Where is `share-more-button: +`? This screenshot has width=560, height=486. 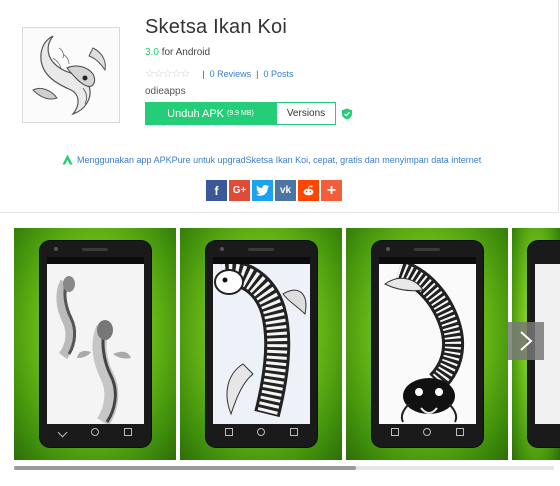 share-more-button: + is located at coordinates (331, 190).